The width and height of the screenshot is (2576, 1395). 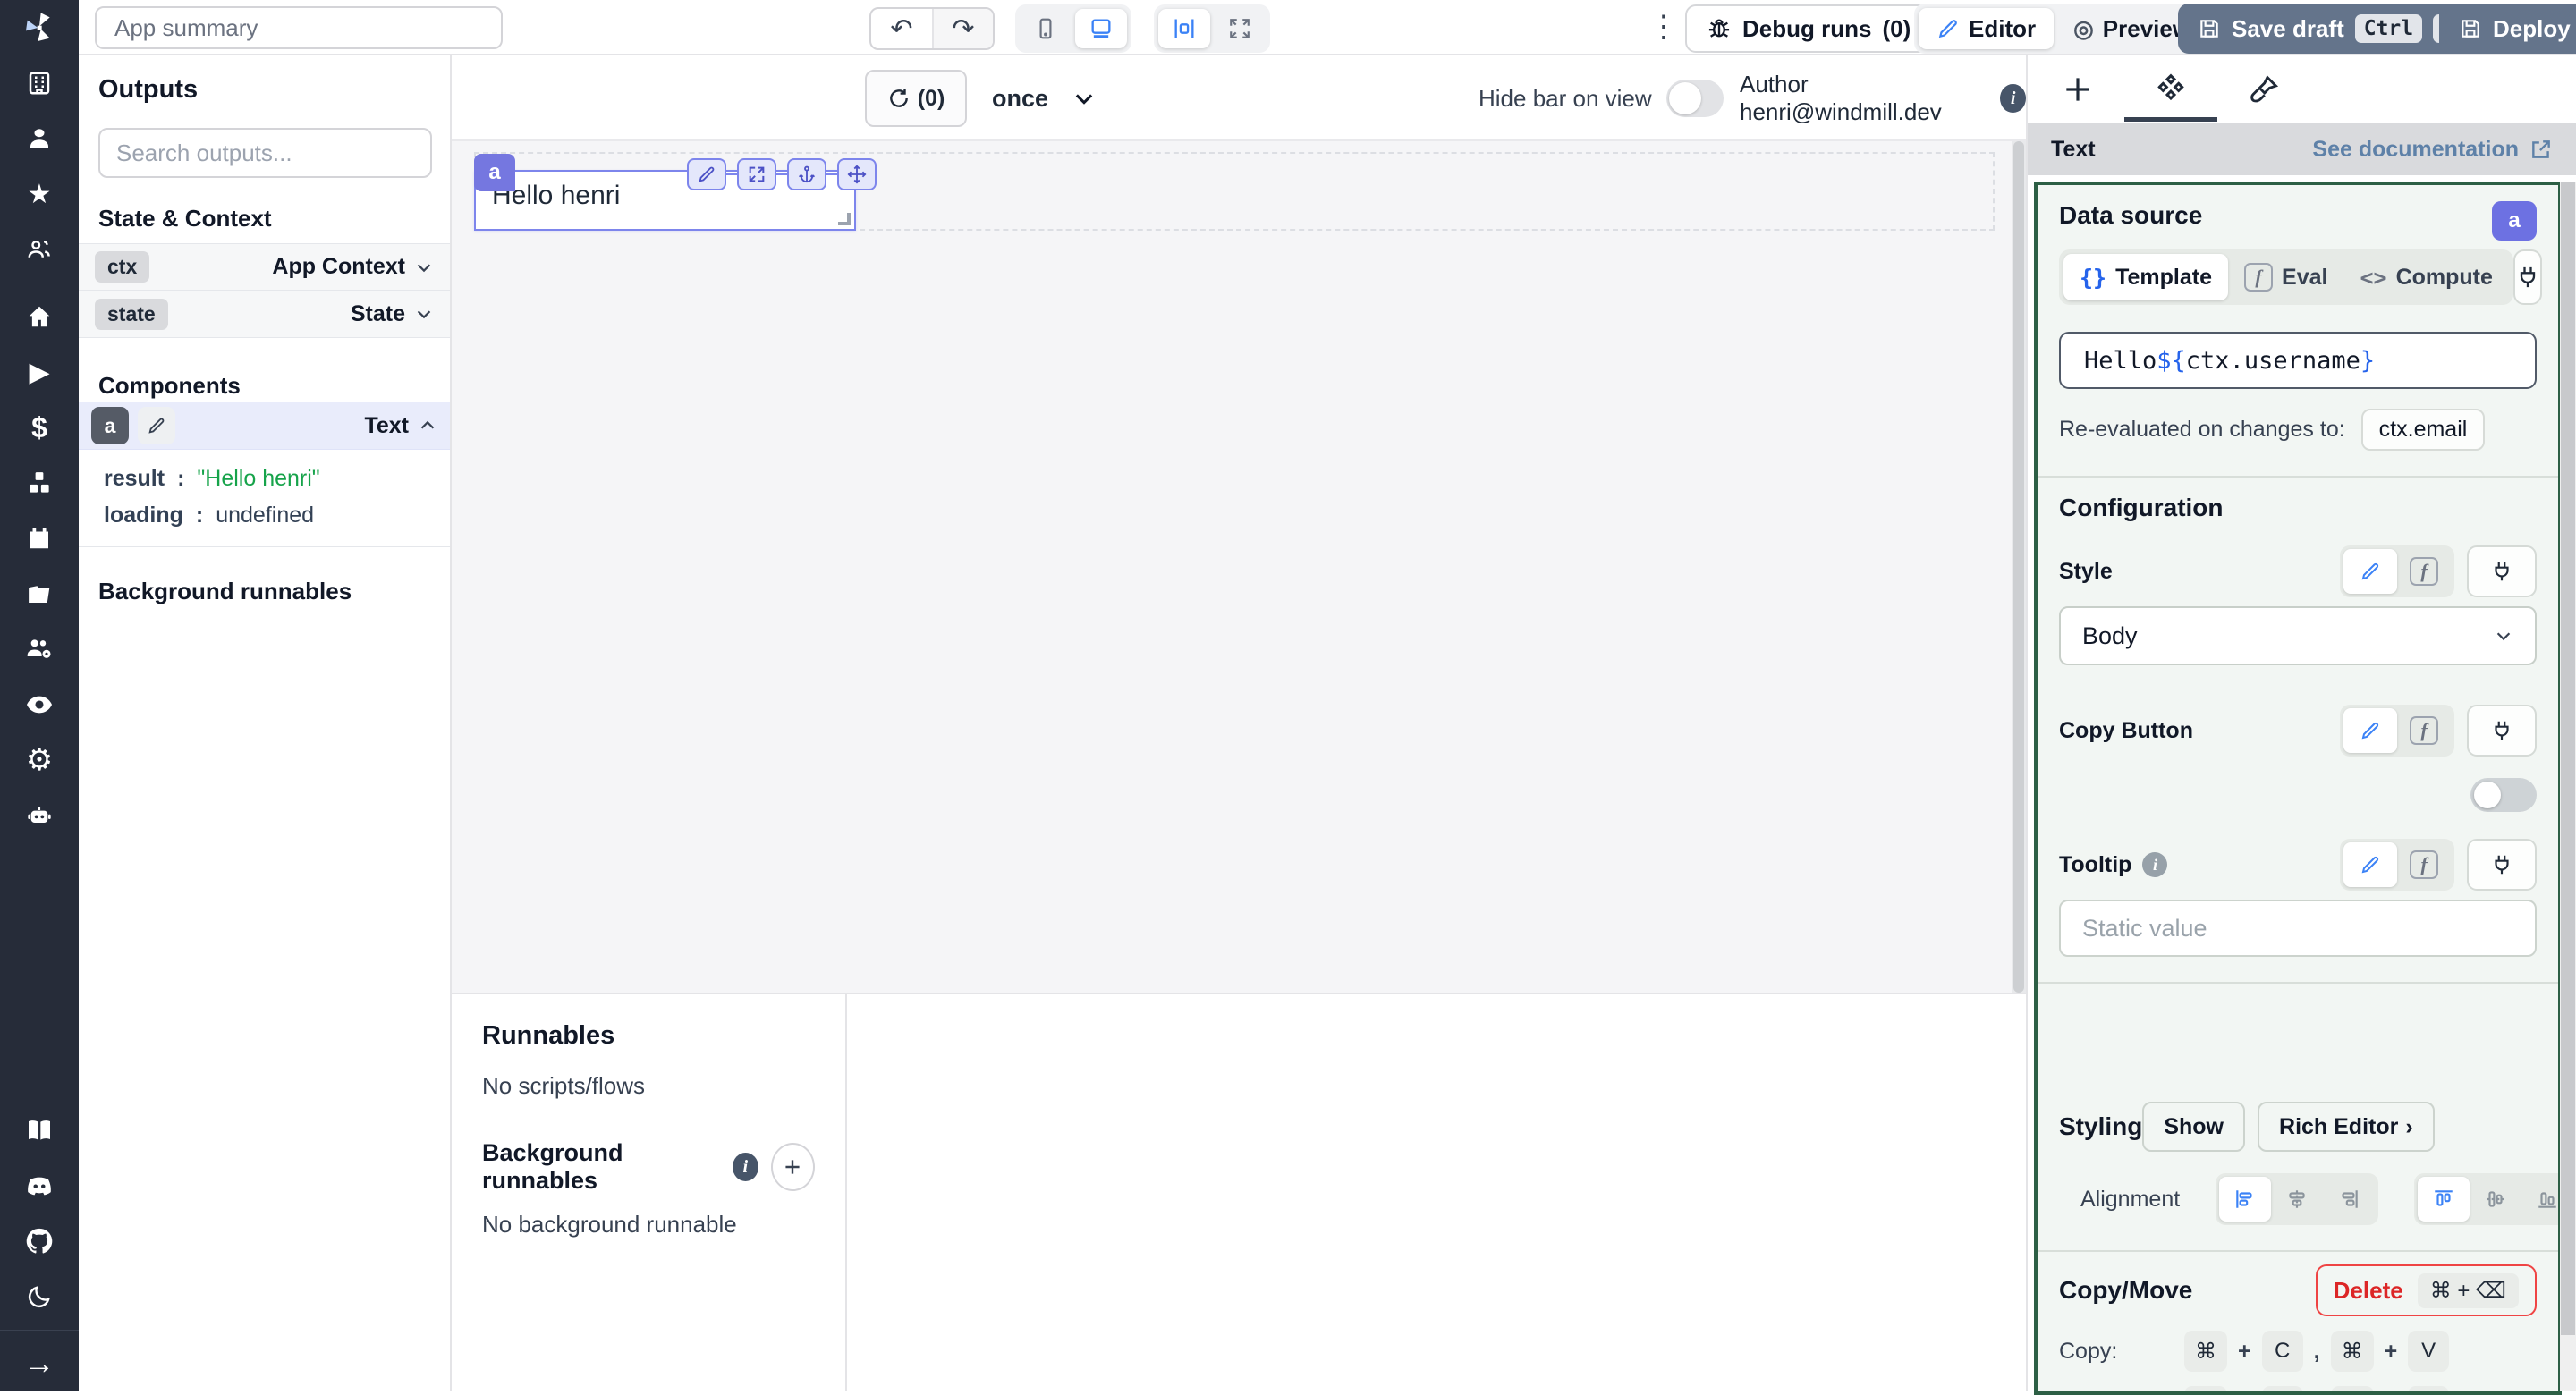 I want to click on audit-logs-icon, so click(x=39, y=704).